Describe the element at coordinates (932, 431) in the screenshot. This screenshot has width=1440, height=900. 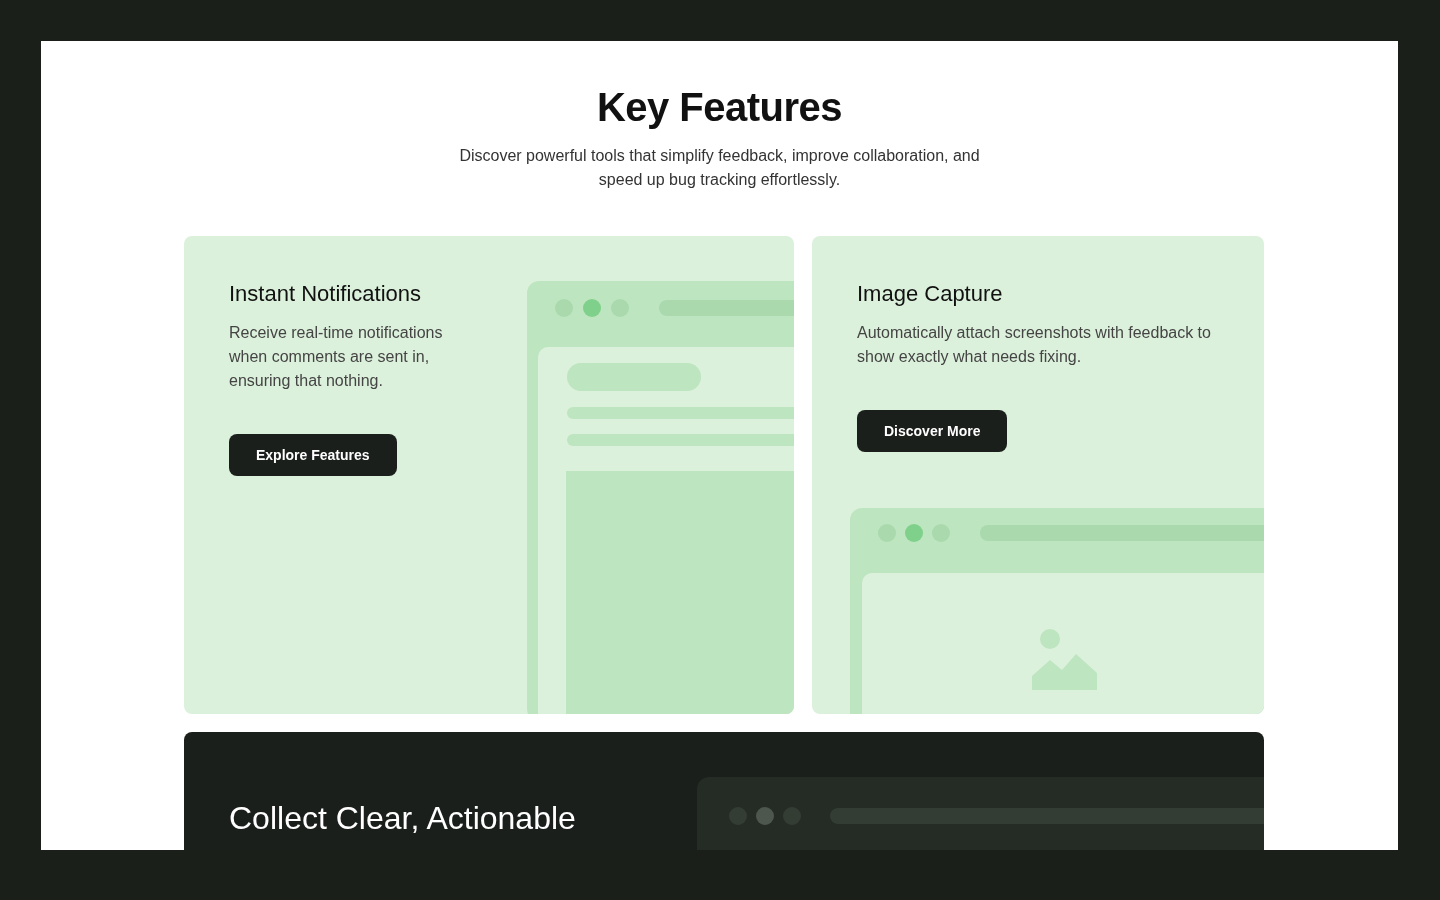
I see `discover-more-button: Discover More` at that location.